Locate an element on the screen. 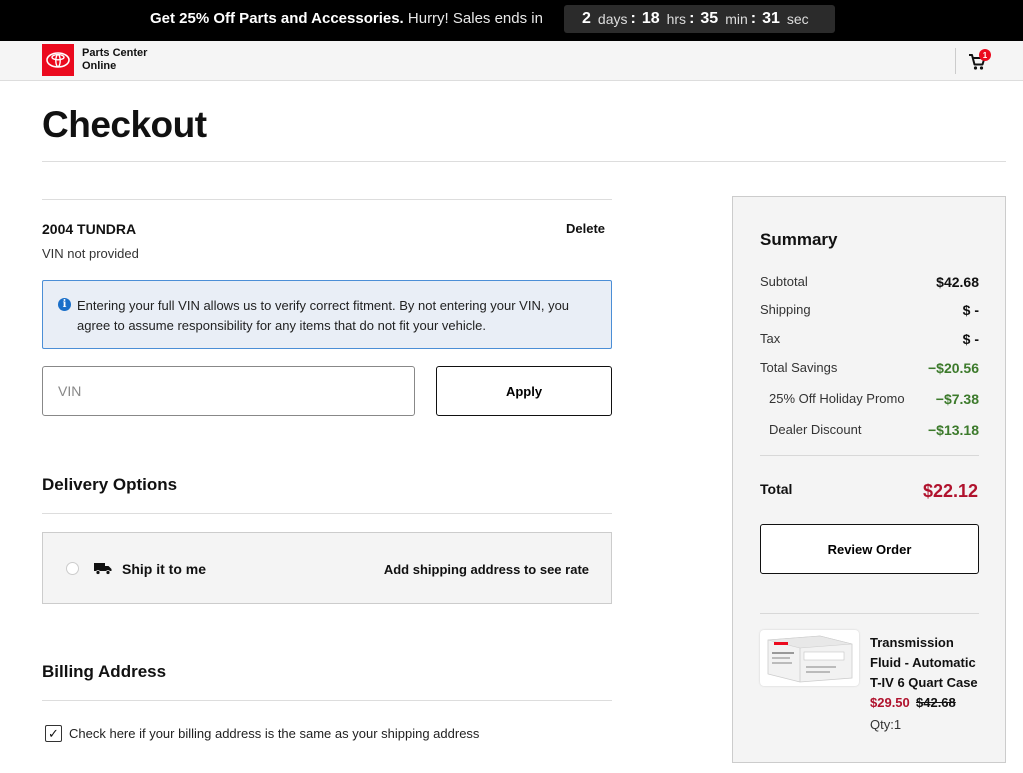 This screenshot has width=1023, height=773. dealer-discount-row: Dealer Discount −$13.18 is located at coordinates (874, 430).